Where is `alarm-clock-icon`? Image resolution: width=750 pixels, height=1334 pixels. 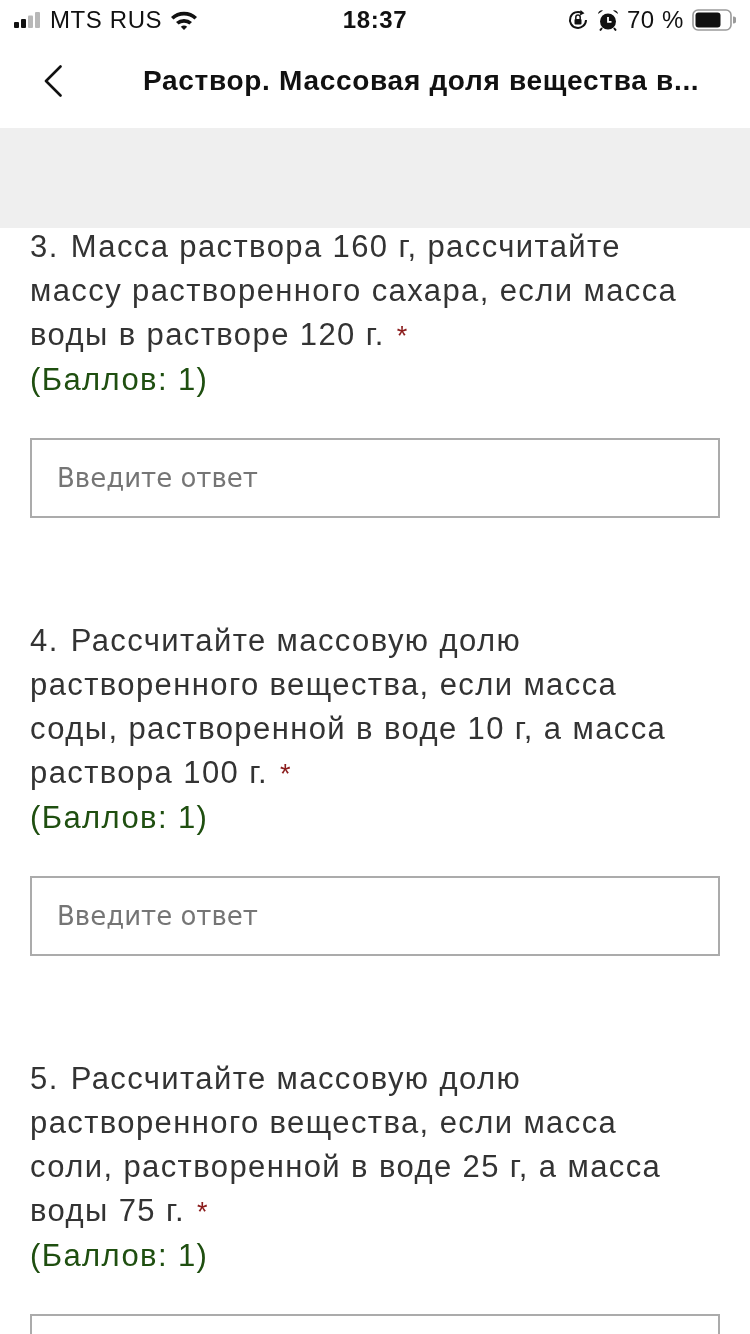 alarm-clock-icon is located at coordinates (607, 20).